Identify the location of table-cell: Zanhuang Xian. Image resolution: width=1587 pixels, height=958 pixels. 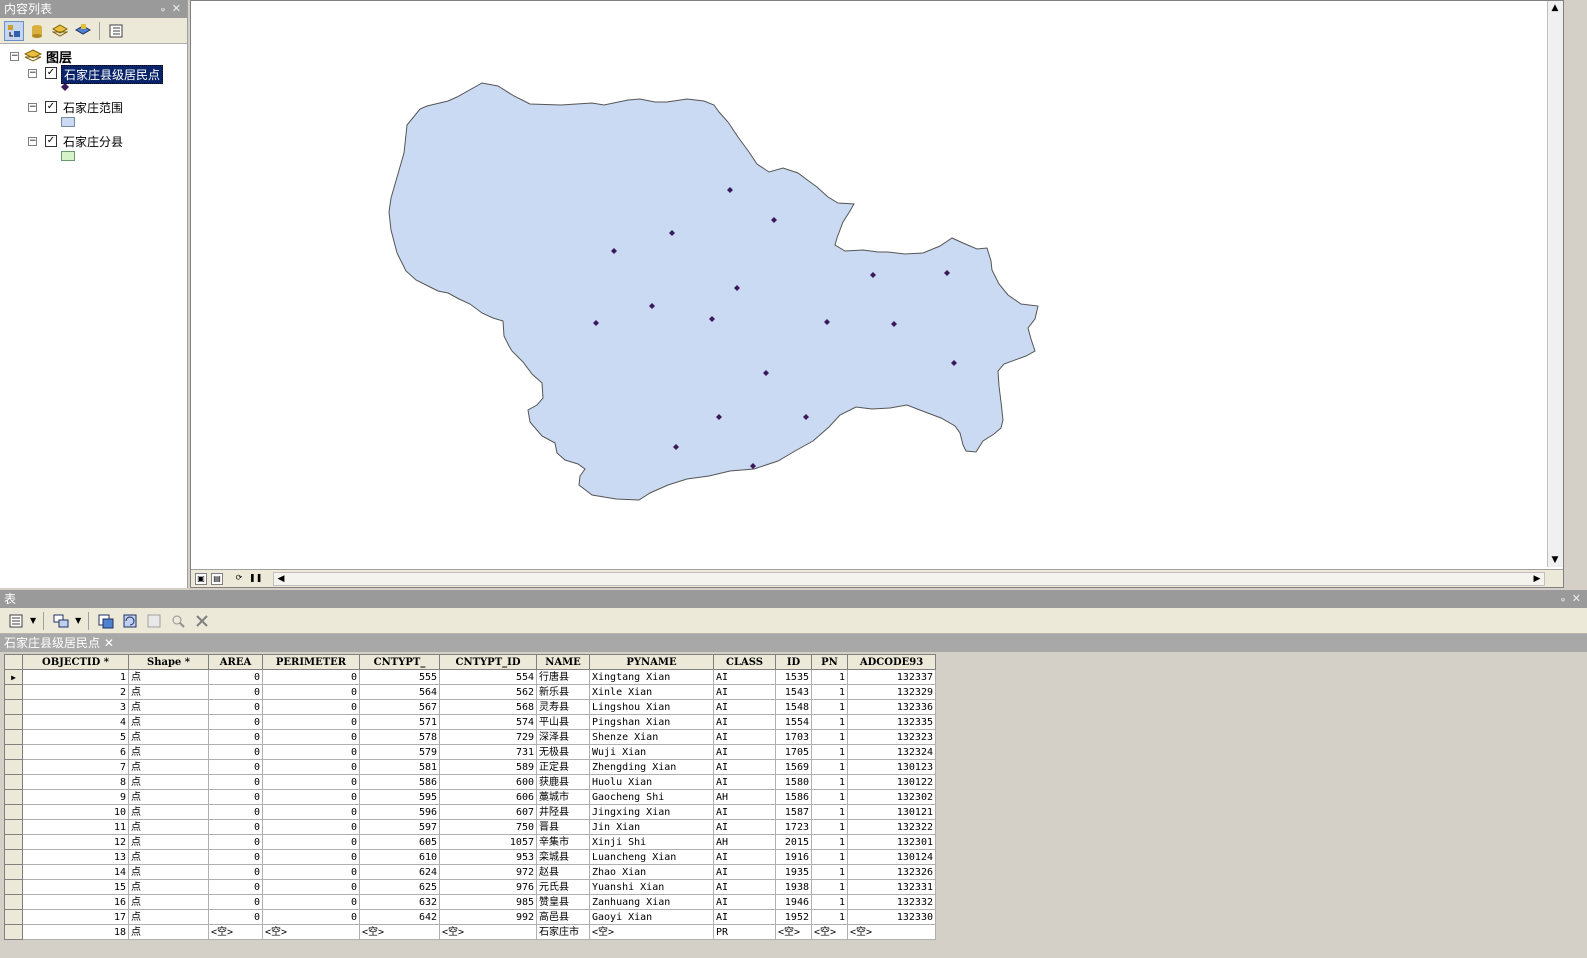
(651, 902).